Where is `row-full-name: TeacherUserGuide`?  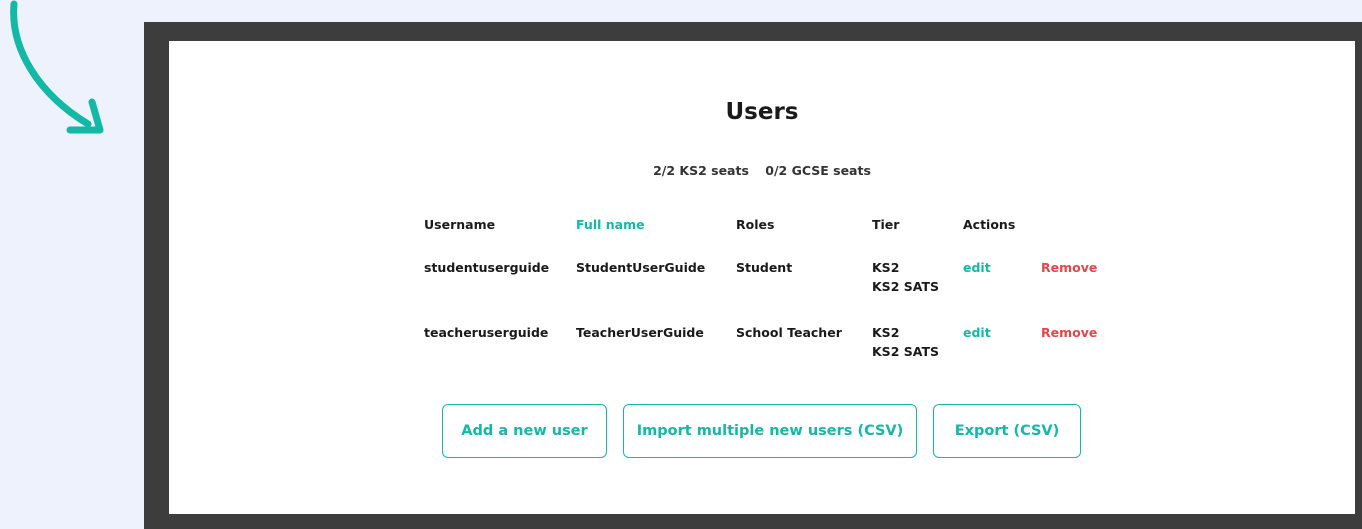 row-full-name: TeacherUserGuide is located at coordinates (640, 332).